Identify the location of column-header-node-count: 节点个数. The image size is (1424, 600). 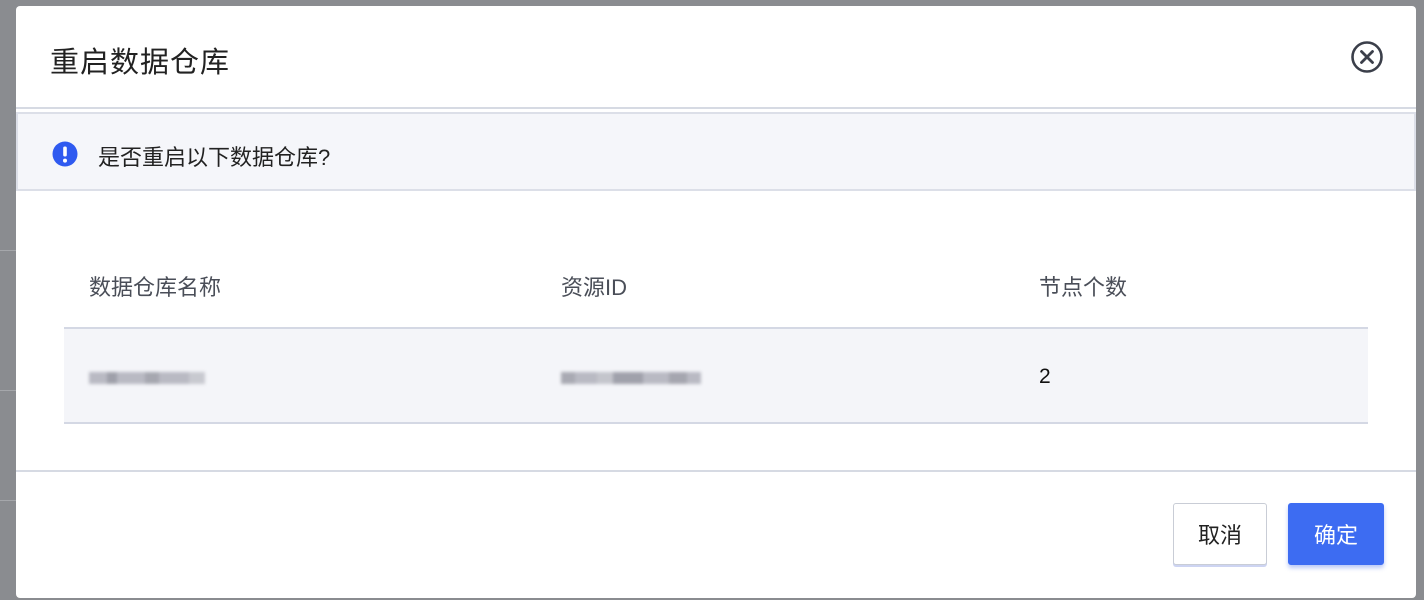
(1083, 287).